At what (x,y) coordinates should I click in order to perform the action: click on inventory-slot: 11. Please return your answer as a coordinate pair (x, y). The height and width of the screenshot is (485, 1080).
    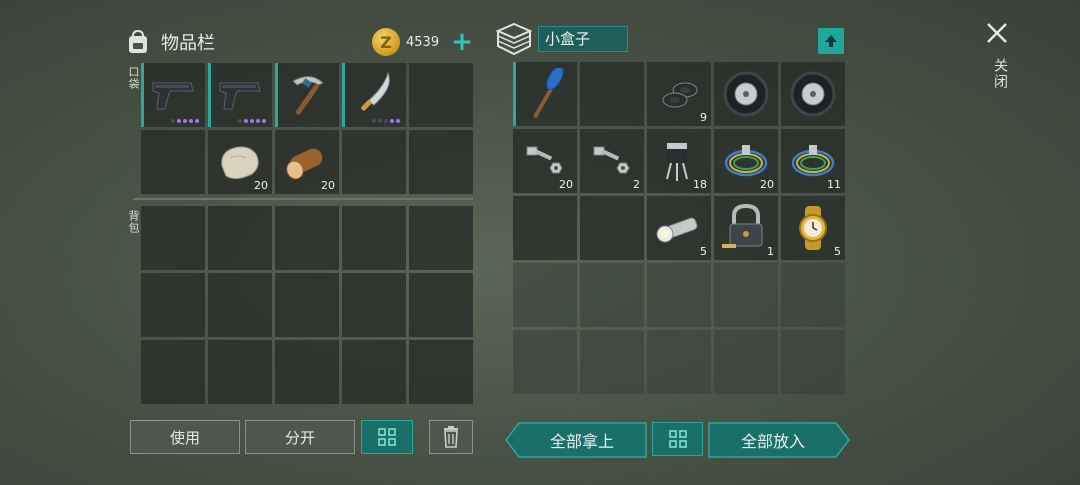
    Looking at the image, I should click on (813, 161).